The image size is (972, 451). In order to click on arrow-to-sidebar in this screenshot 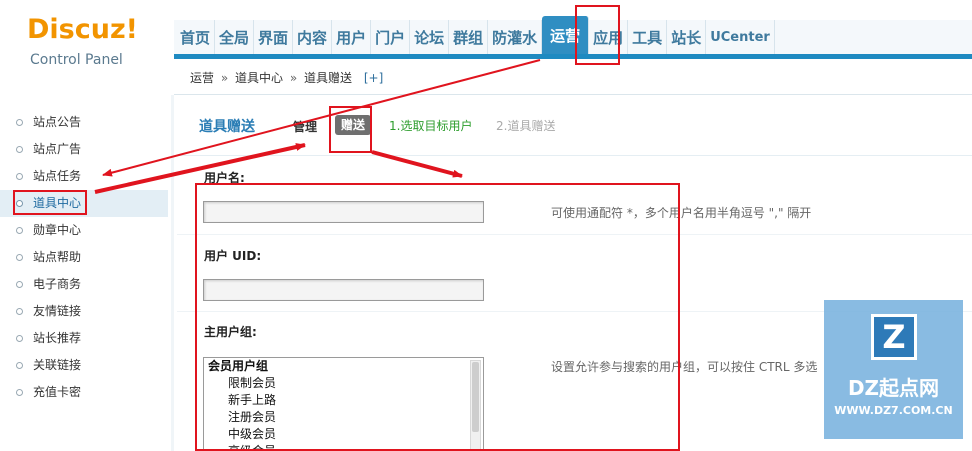, I will do `click(321, 118)`.